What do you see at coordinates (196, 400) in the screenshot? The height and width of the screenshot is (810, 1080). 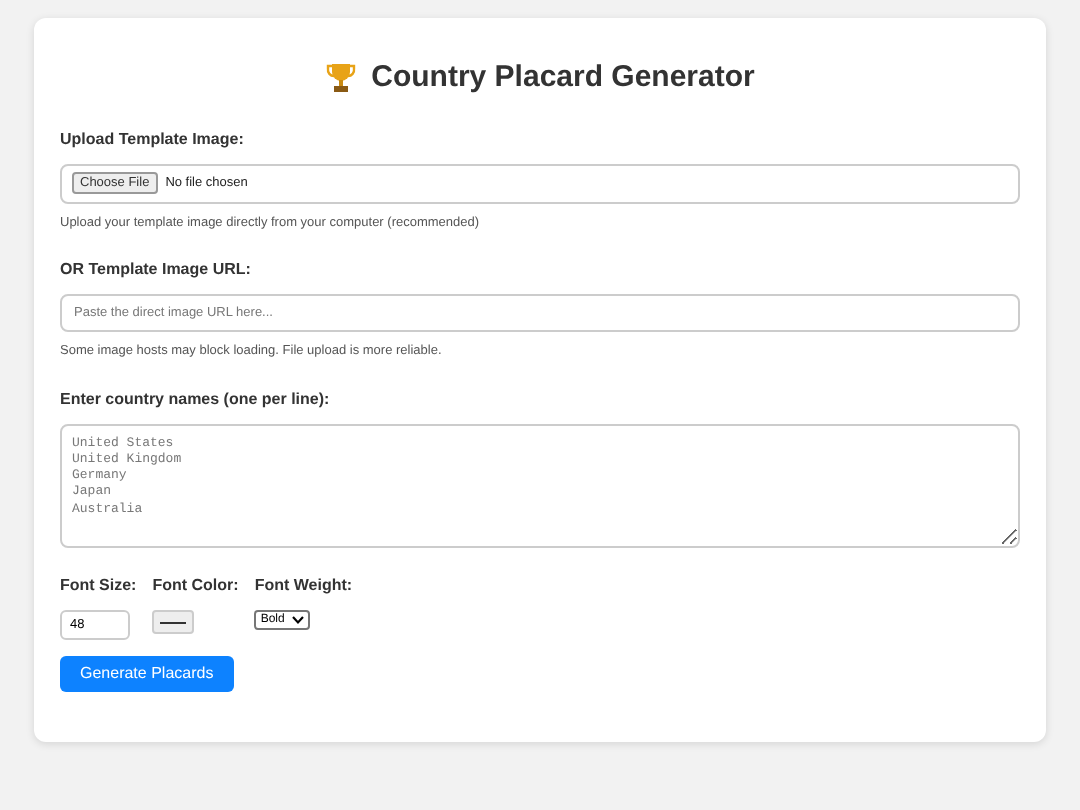 I see `countries-label: Enter country names (one per line):` at bounding box center [196, 400].